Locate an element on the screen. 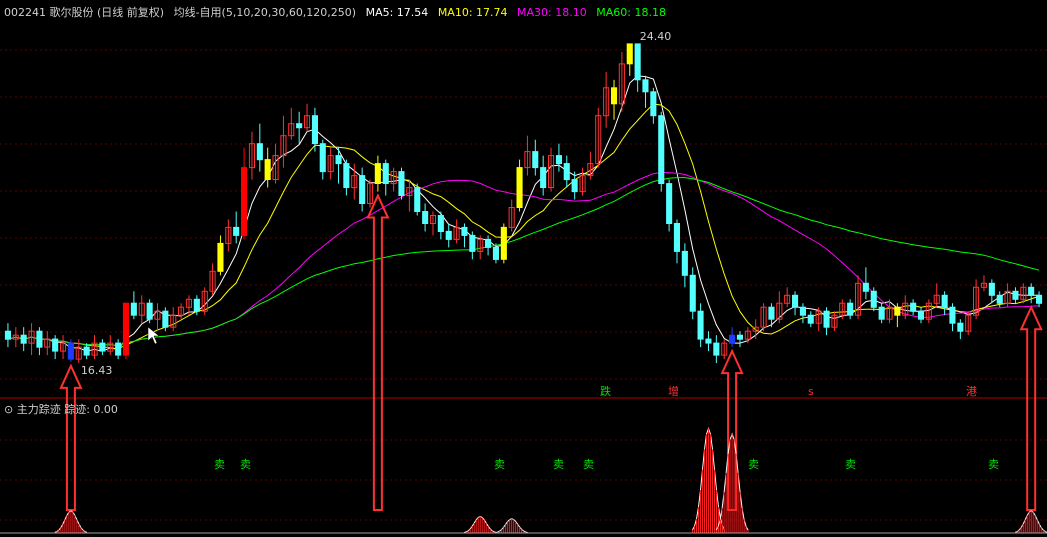  indicator-title: 主力踪迹 is located at coordinates (38, 409).